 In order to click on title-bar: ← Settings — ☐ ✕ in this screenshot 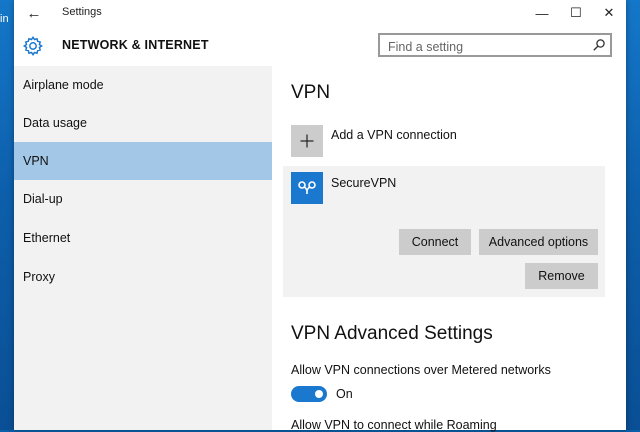, I will do `click(320, 13)`.